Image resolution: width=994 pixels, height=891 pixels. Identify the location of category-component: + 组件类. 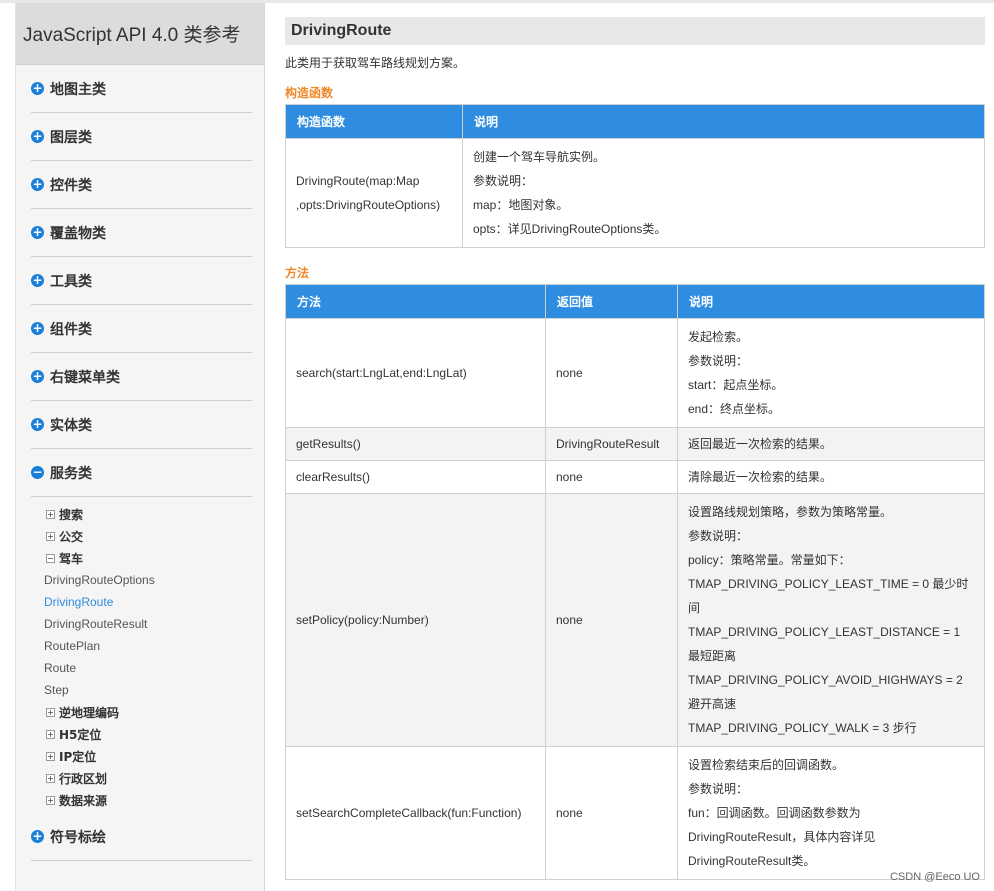
(141, 329).